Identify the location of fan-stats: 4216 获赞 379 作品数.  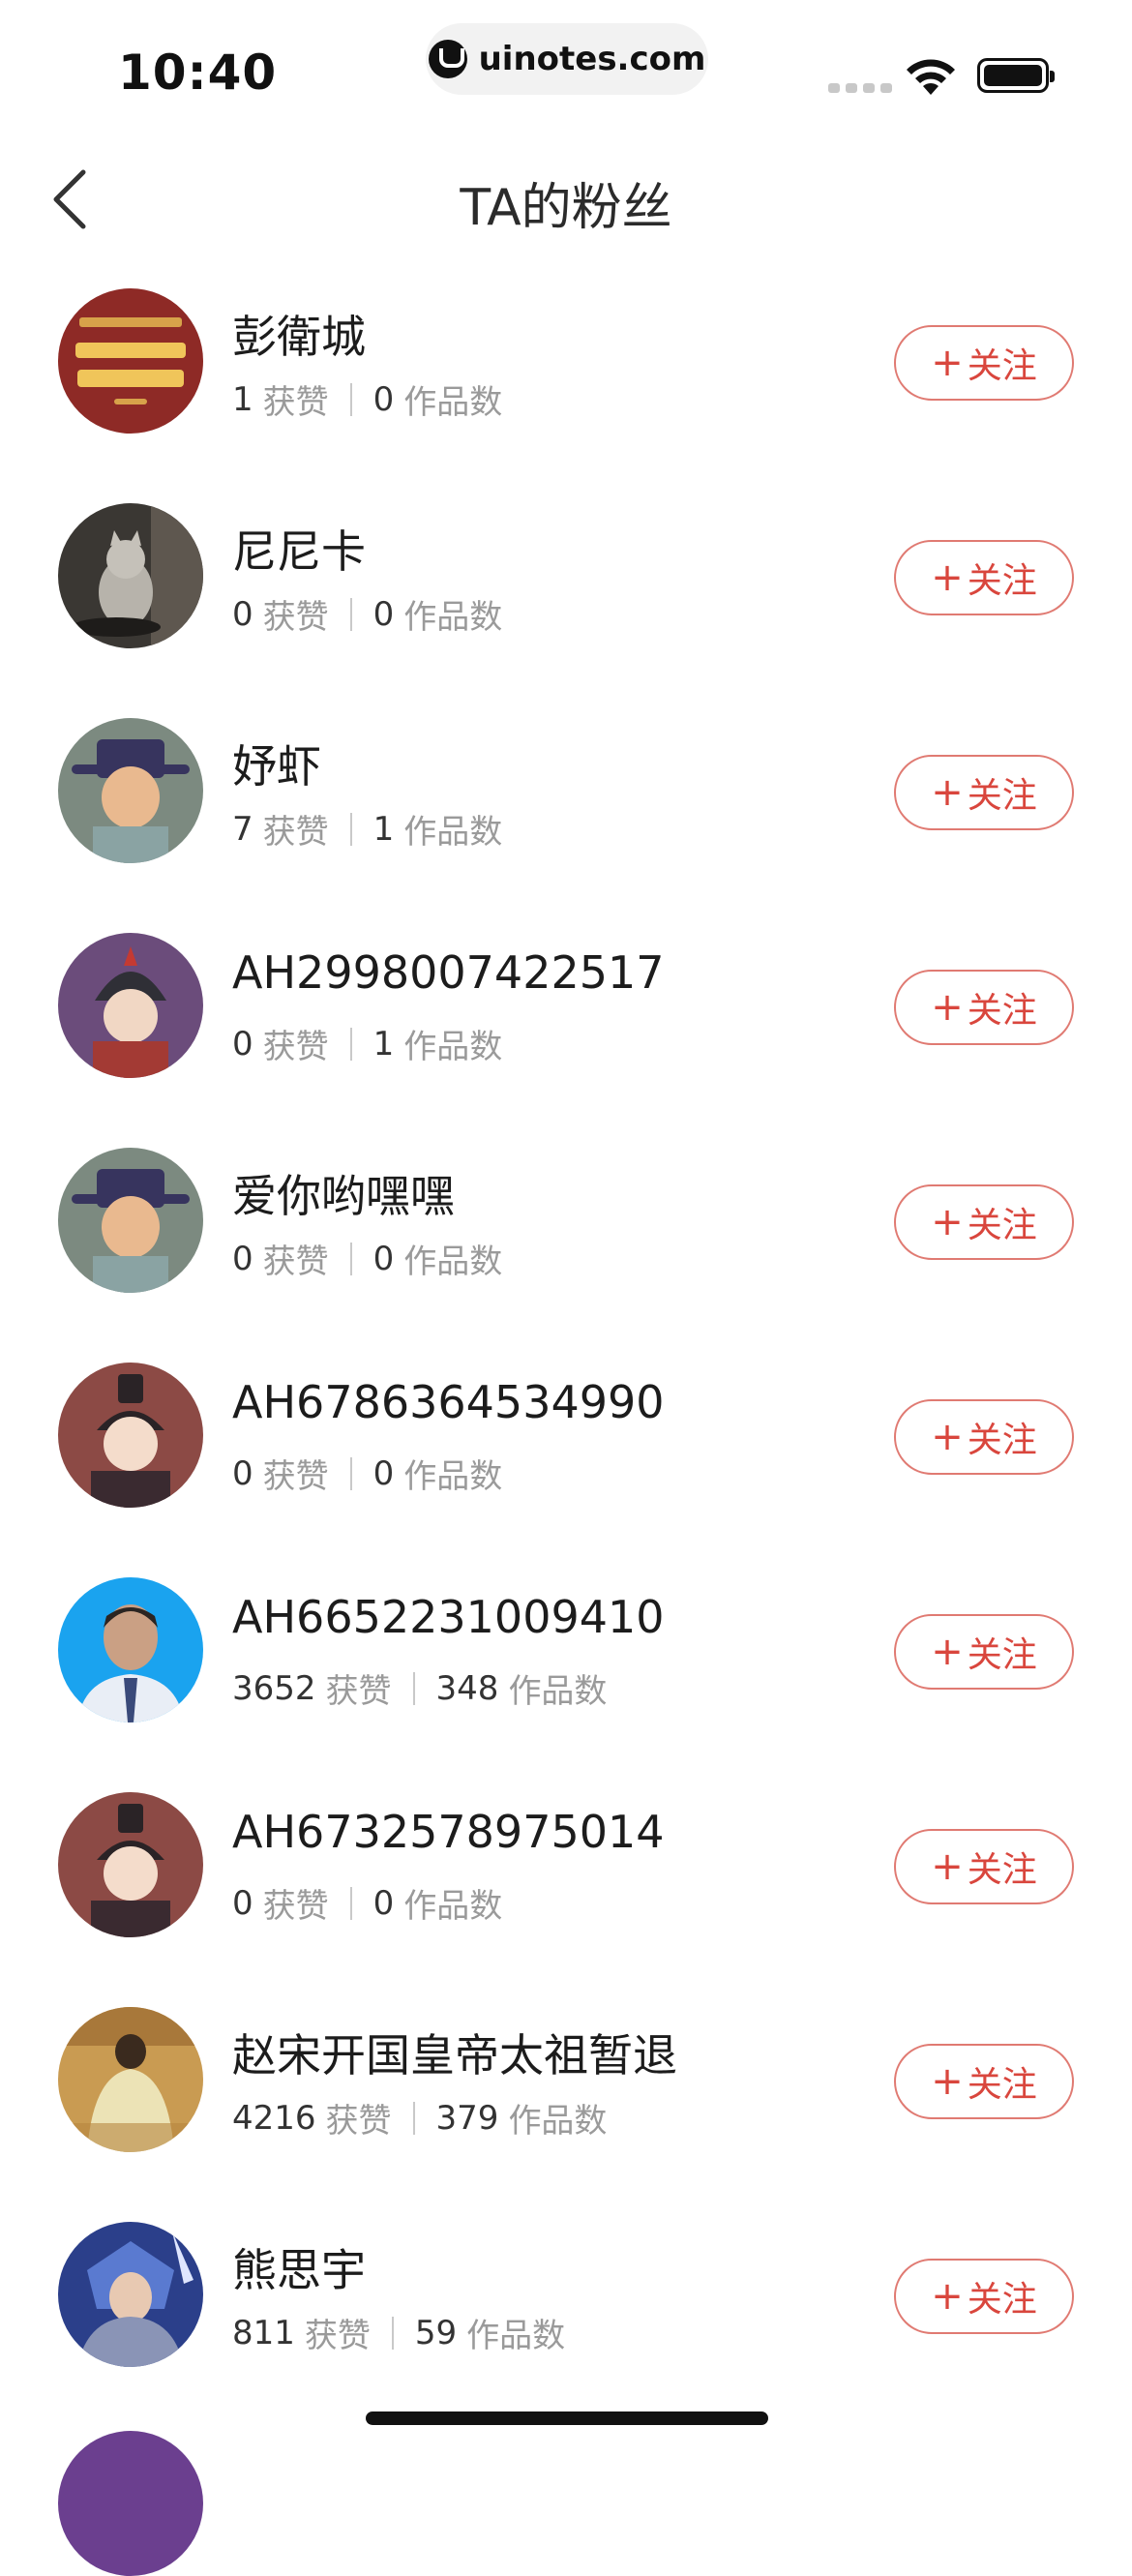
(419, 2118).